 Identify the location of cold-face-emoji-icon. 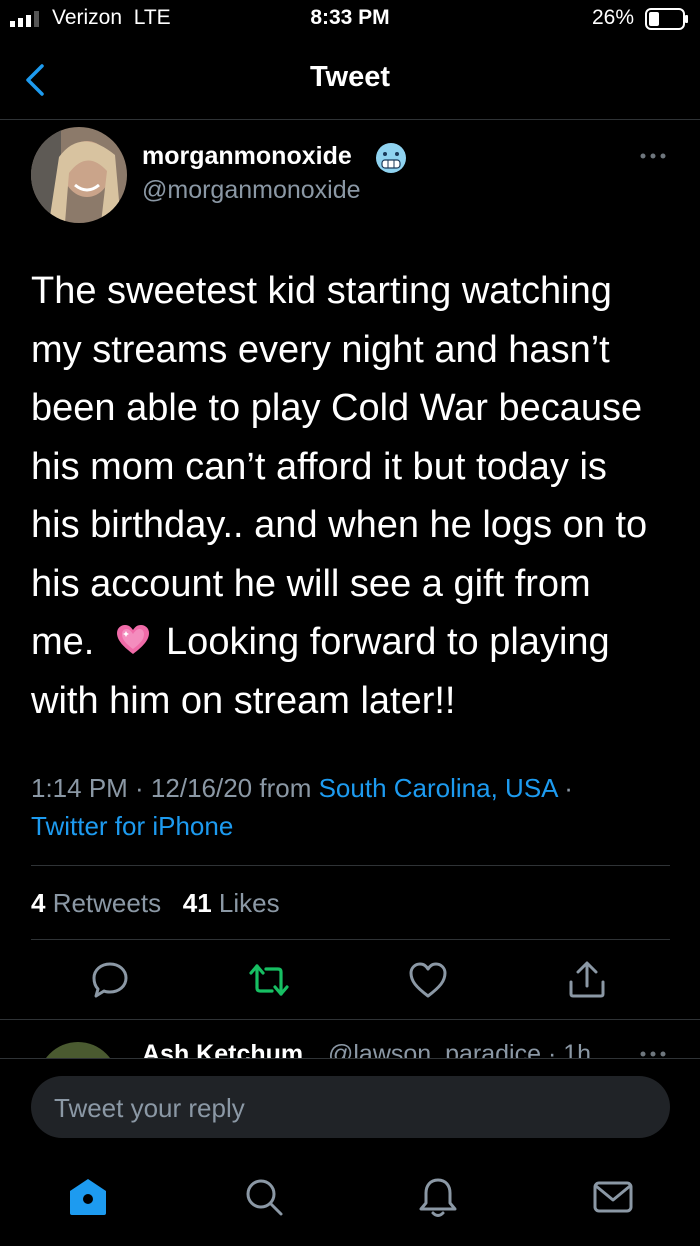
(391, 158).